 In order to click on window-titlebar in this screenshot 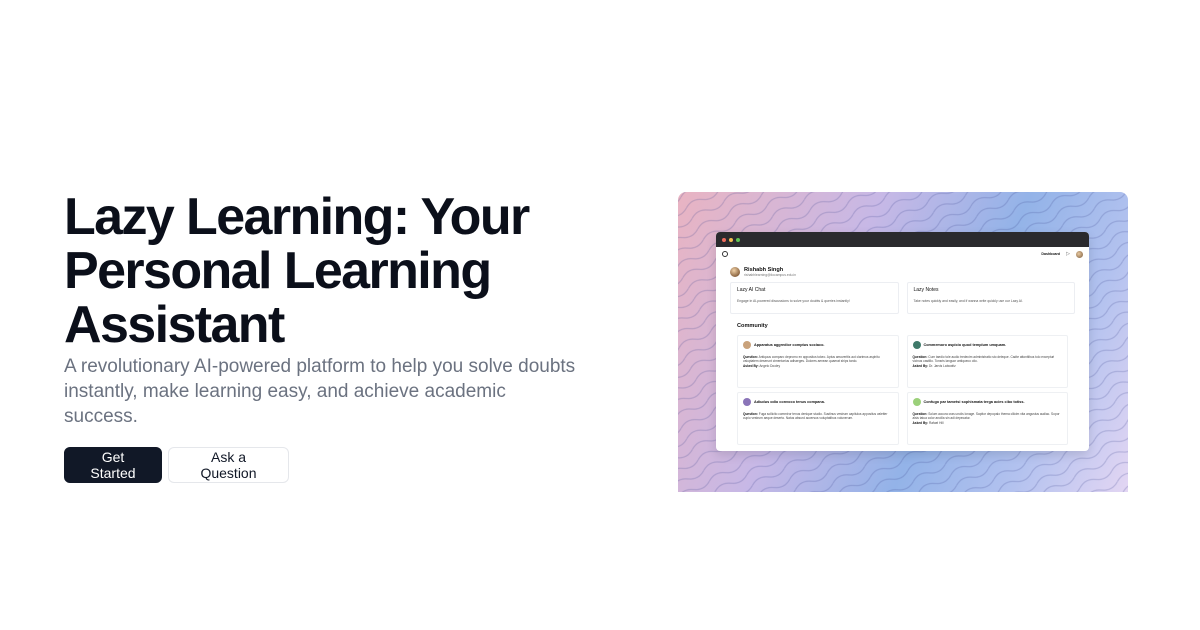, I will do `click(902, 239)`.